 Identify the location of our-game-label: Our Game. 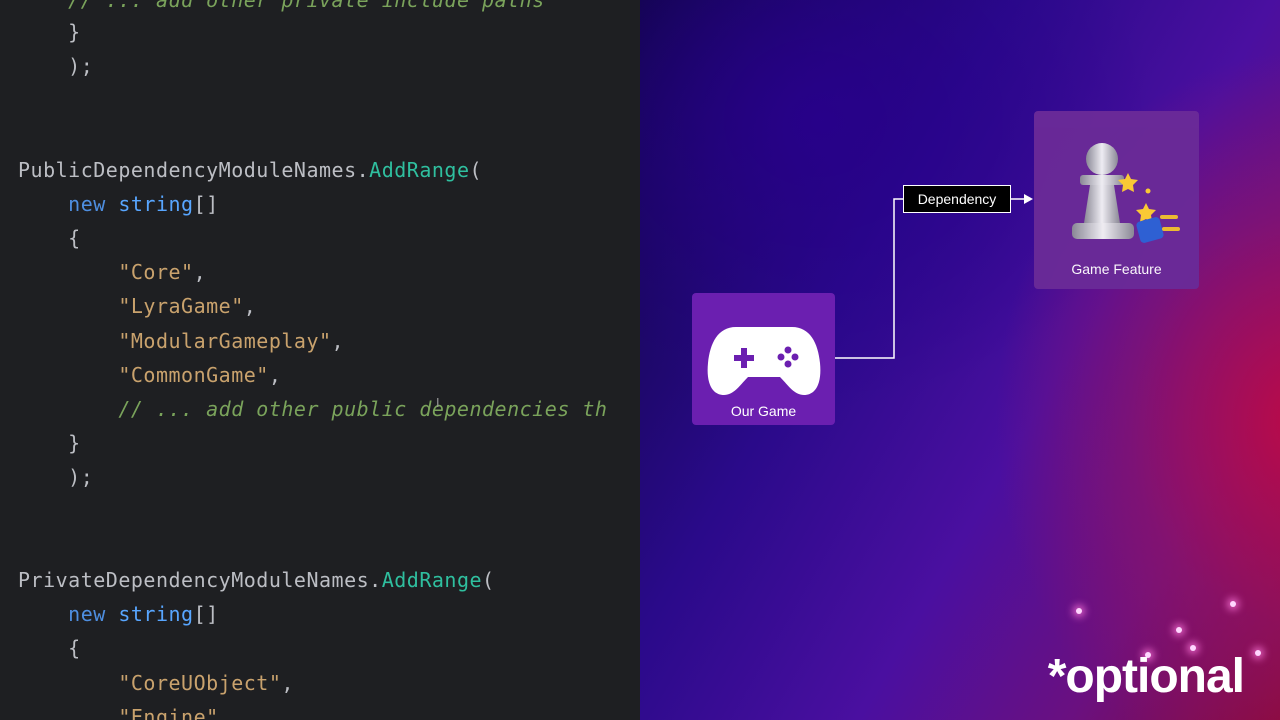
(763, 411).